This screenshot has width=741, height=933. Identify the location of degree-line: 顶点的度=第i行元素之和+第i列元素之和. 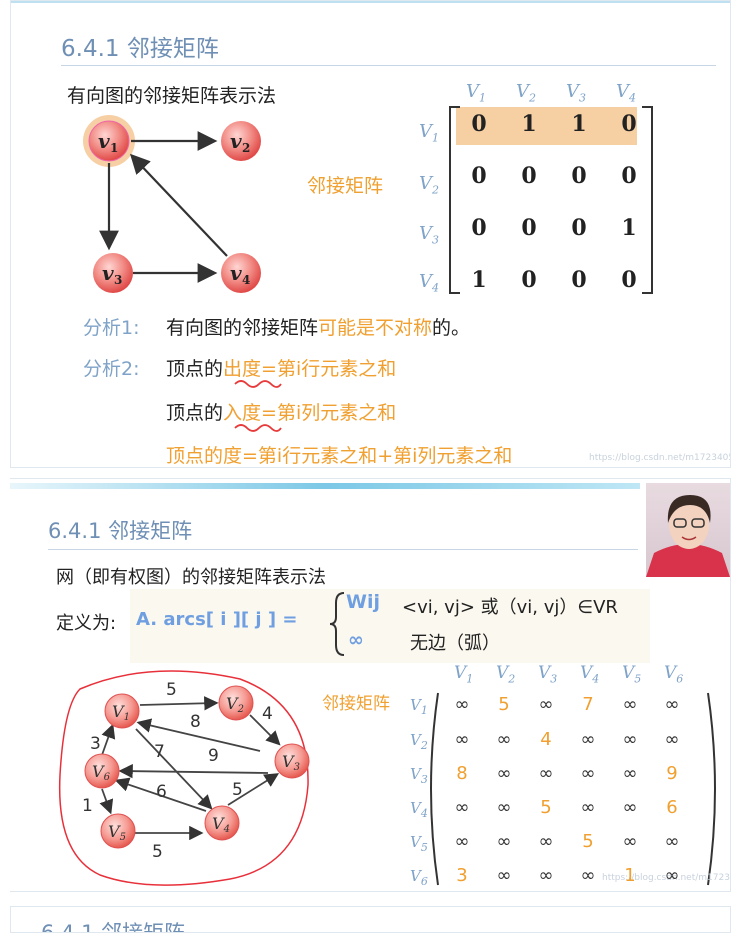
(339, 456).